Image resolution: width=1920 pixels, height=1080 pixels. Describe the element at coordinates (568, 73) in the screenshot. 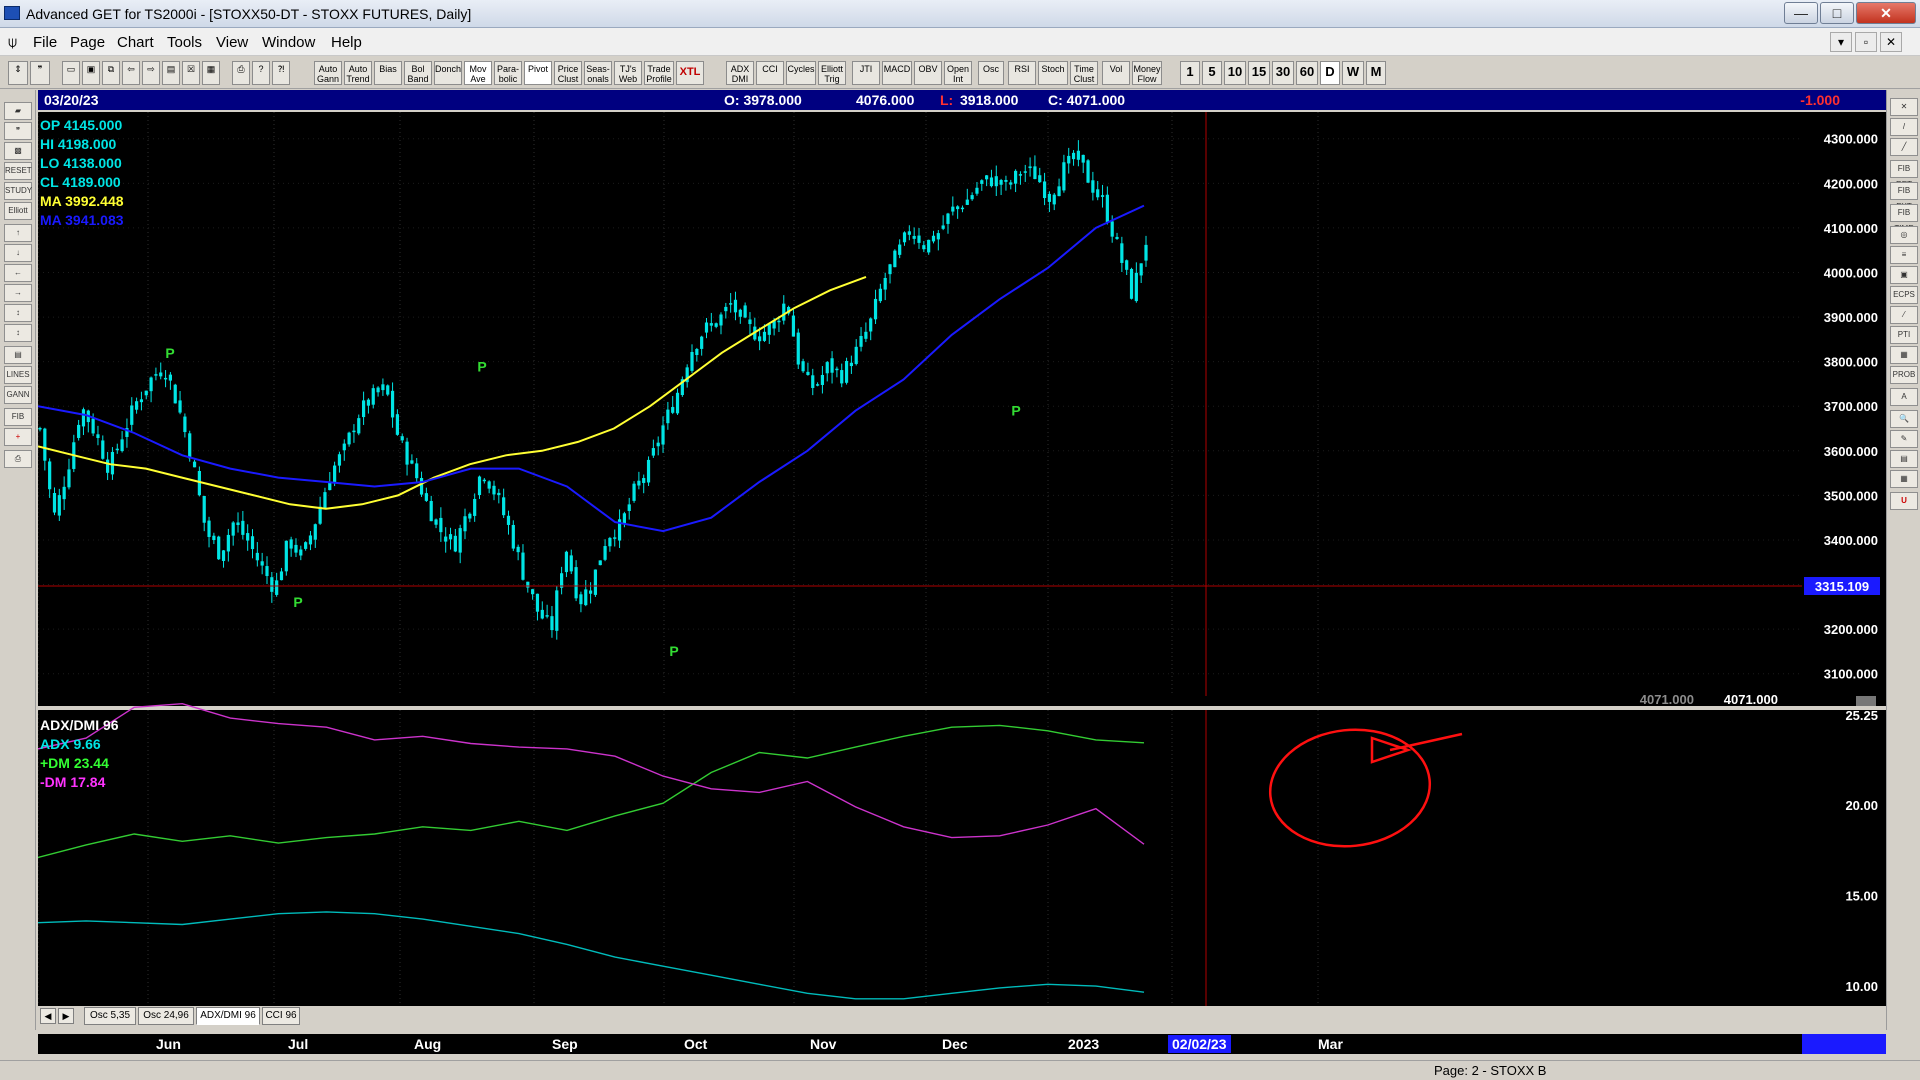

I see `price-clust-button: Price Clust` at that location.